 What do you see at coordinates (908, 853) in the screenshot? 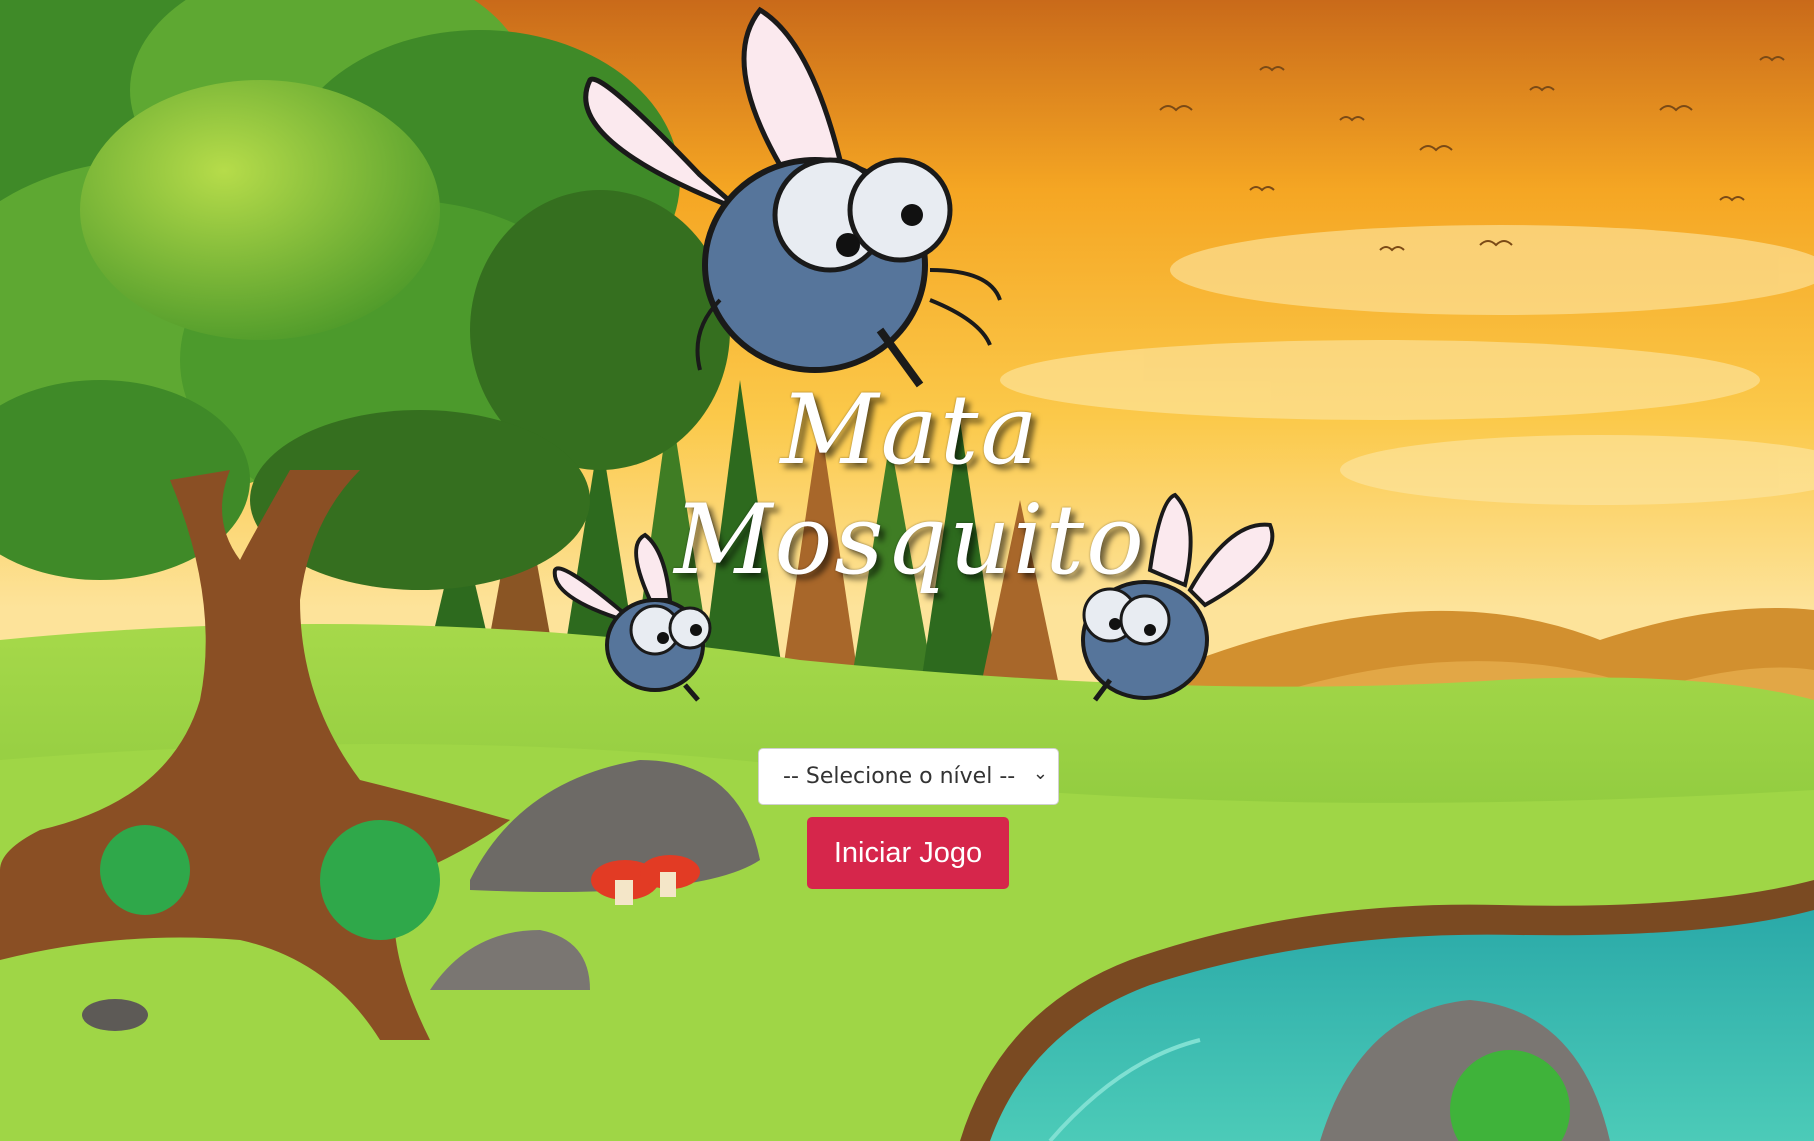
I see `start-game-button: Iniciar Jogo` at bounding box center [908, 853].